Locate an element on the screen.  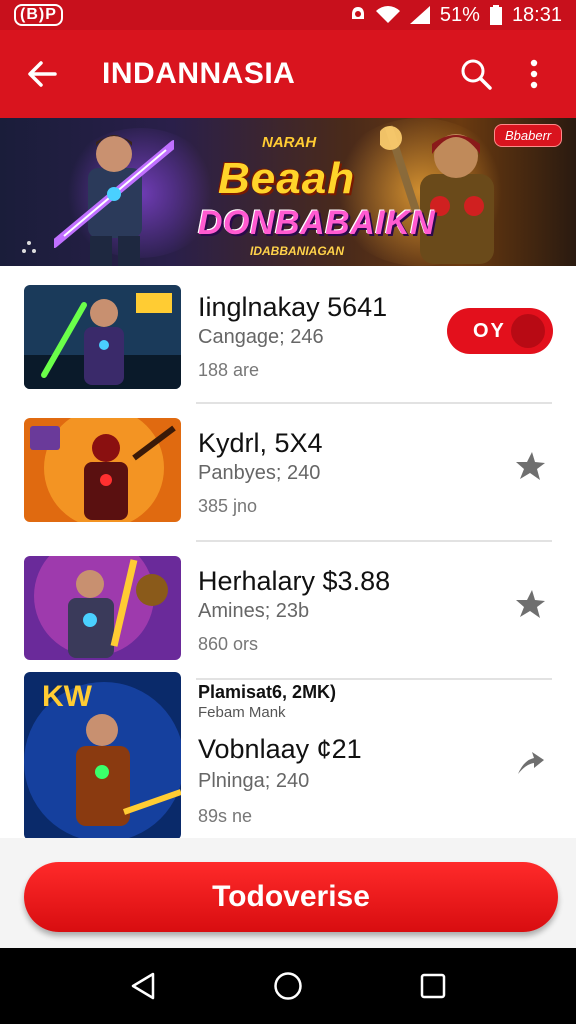
banner-badge: Bbaberr is located at coordinates (528, 135).